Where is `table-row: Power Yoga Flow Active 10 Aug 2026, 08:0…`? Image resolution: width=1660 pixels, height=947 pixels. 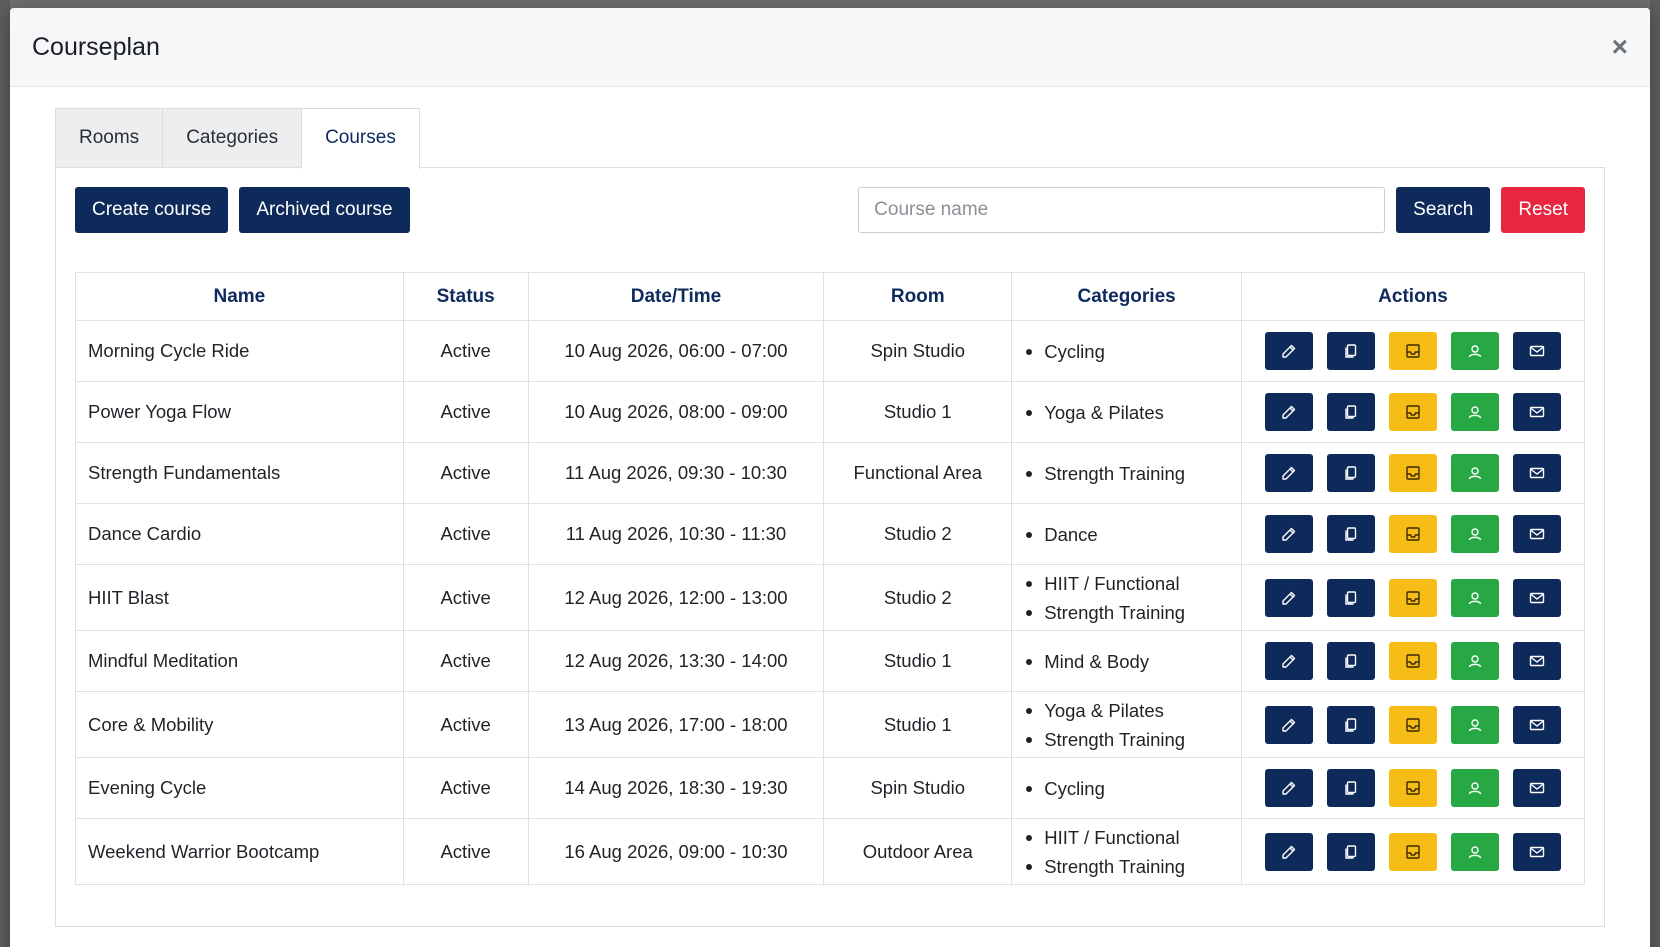 table-row: Power Yoga Flow Active 10 Aug 2026, 08:0… is located at coordinates (830, 412).